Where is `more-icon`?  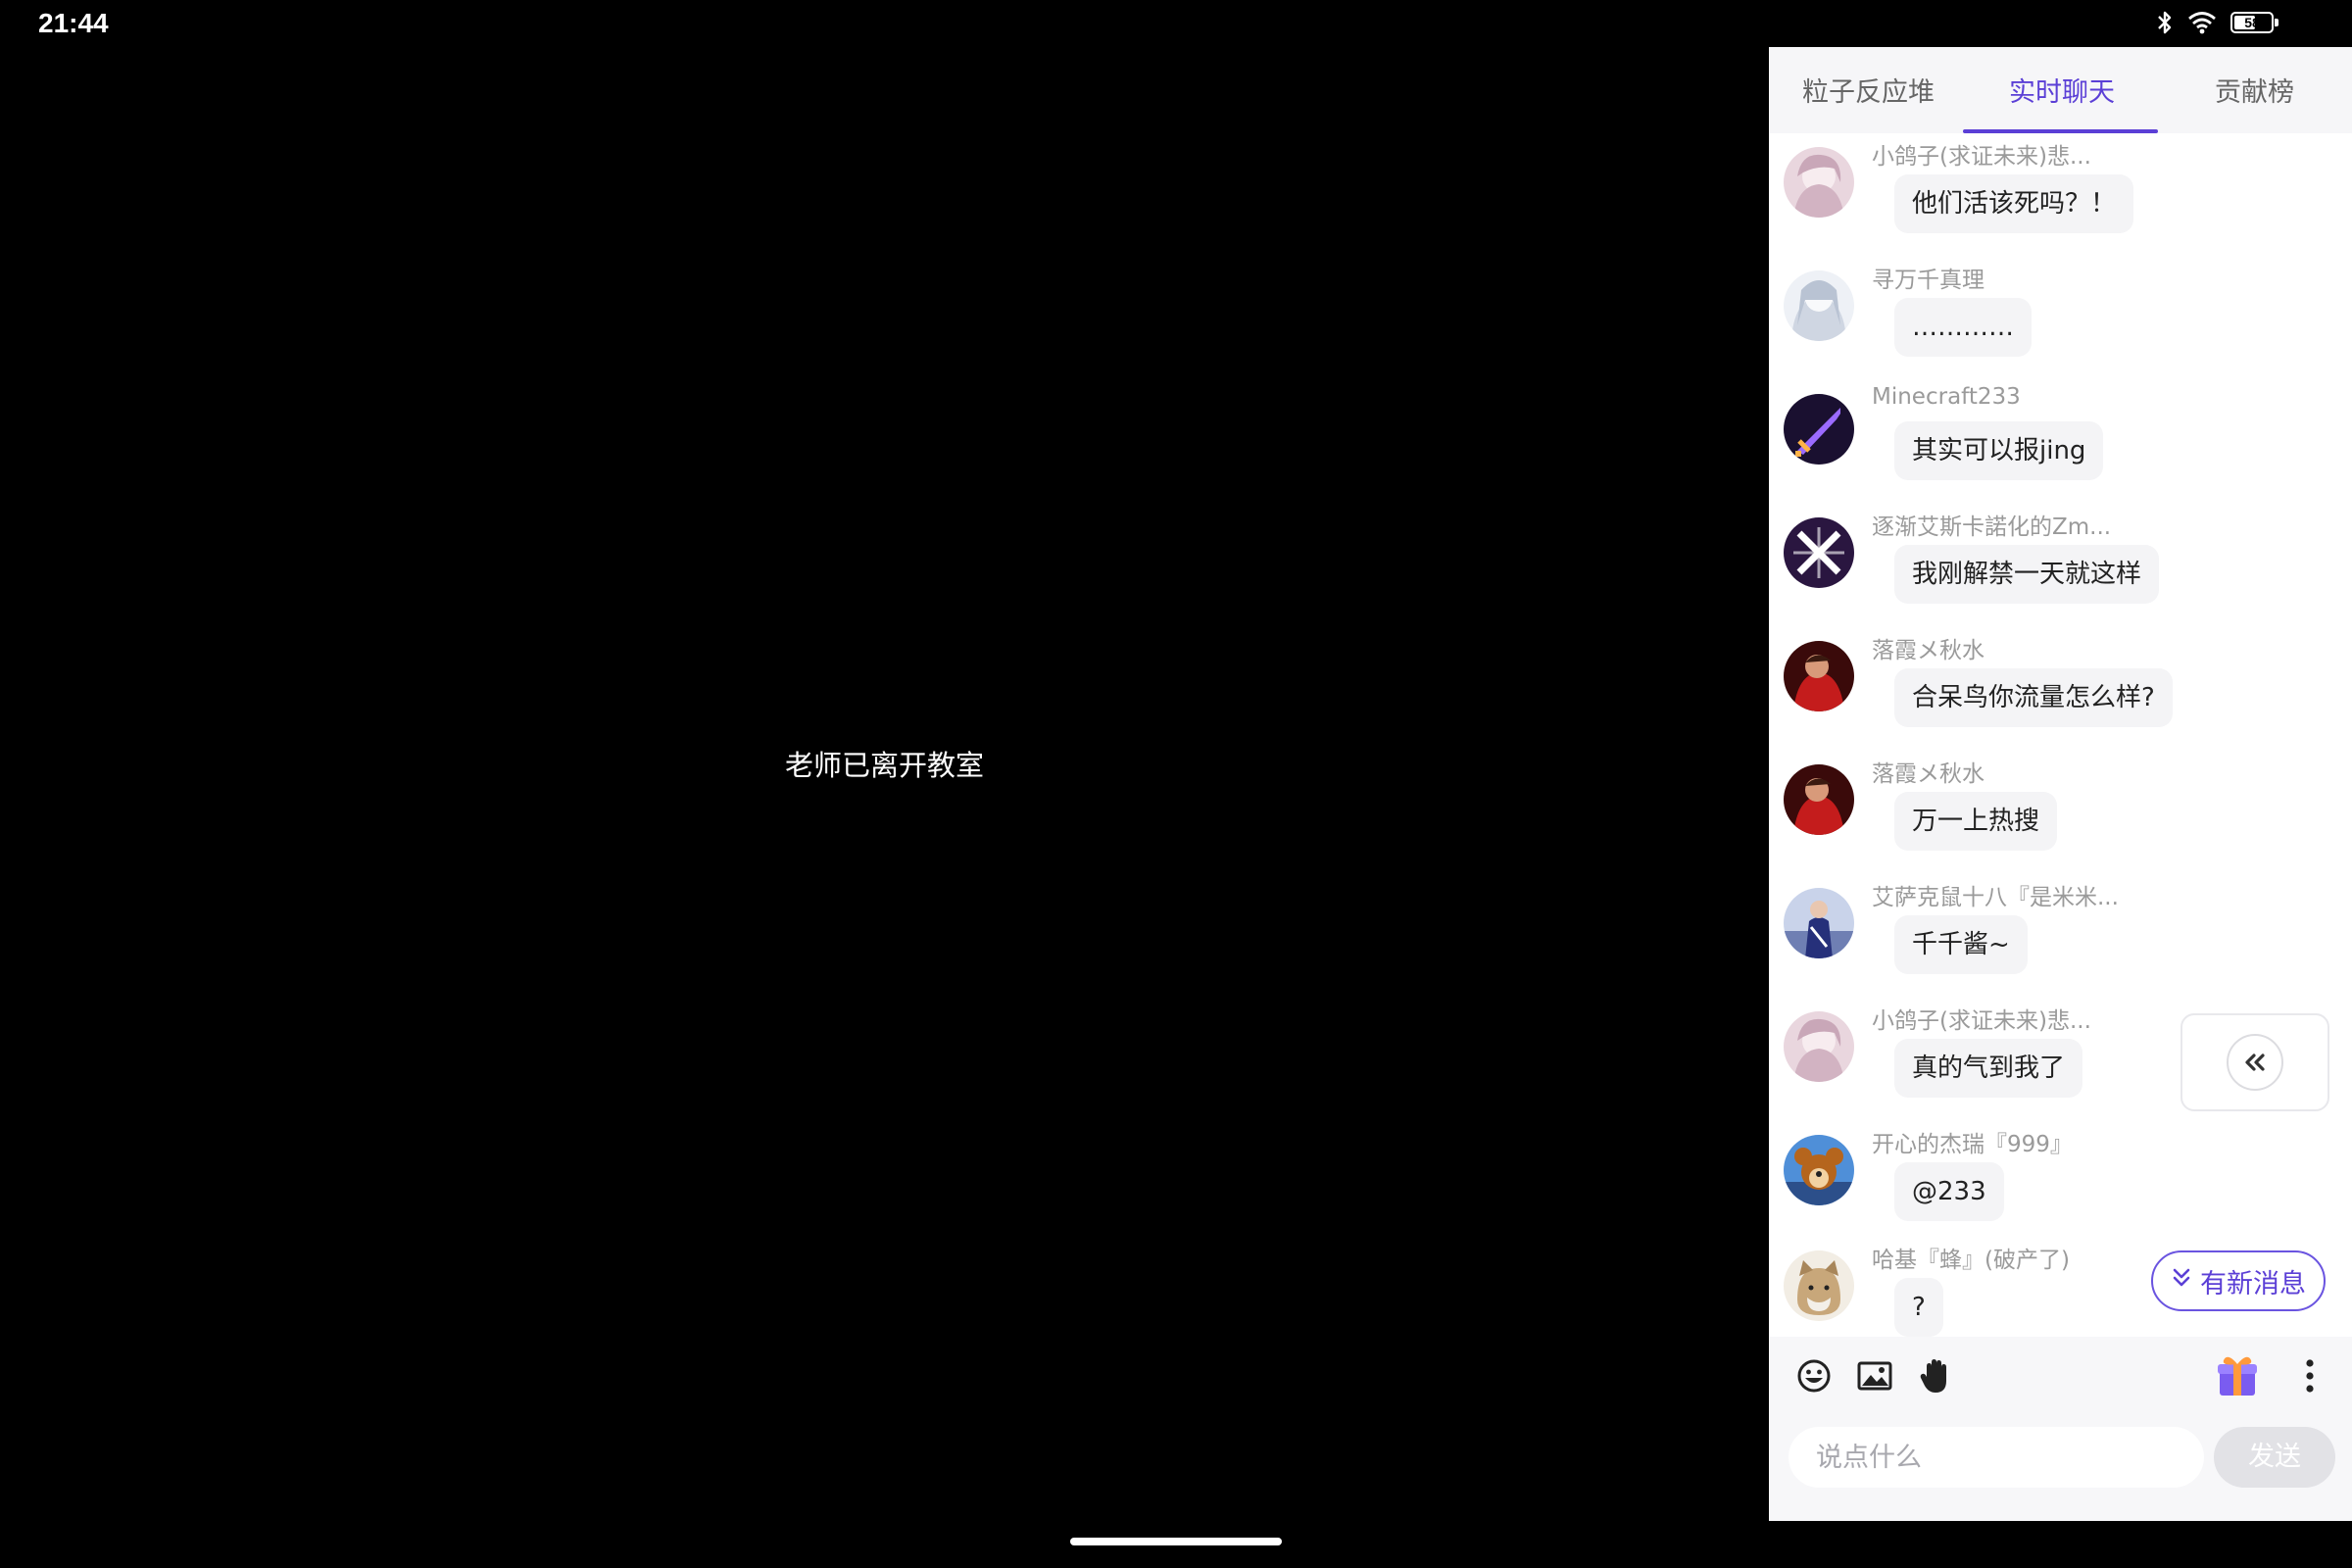
more-icon is located at coordinates (2309, 1375).